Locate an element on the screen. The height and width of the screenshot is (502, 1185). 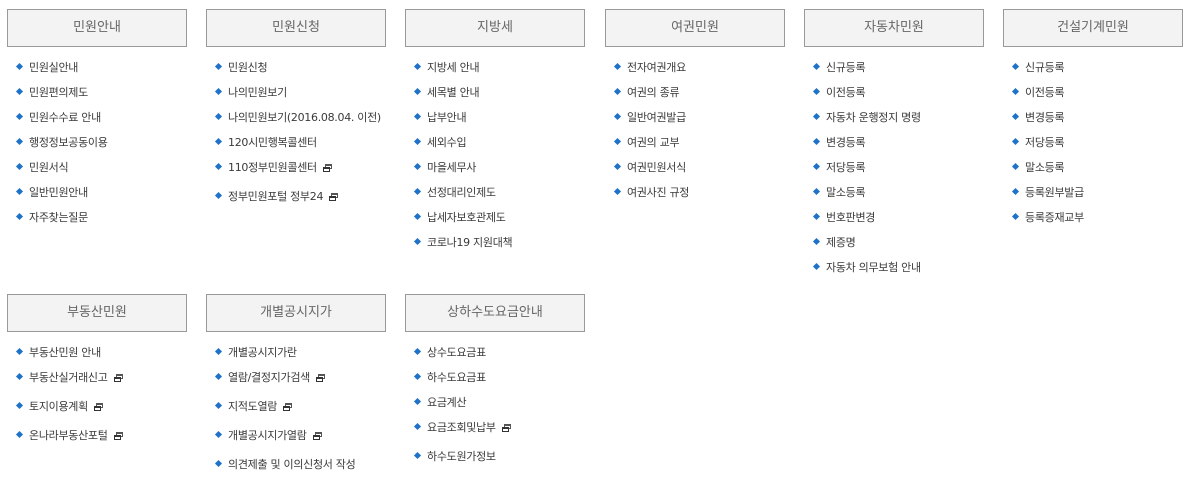
menu-link: 나의민원보기(2016.08.04. 이전) is located at coordinates (296, 117).